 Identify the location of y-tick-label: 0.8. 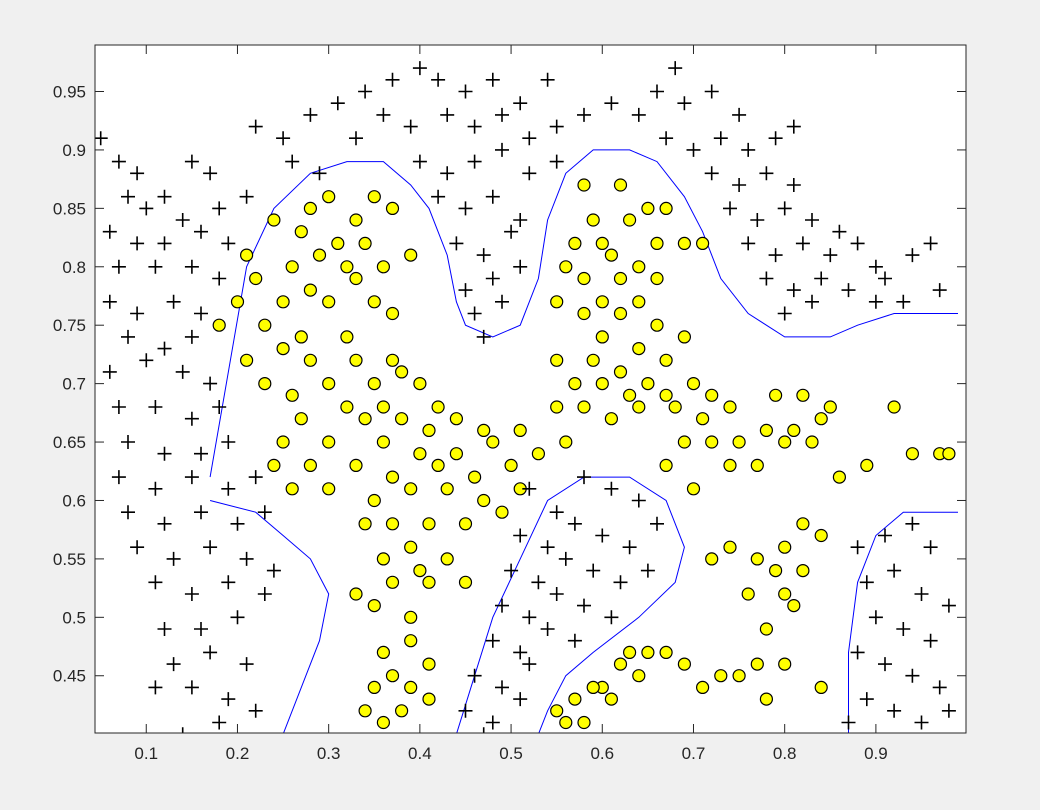
(74, 267).